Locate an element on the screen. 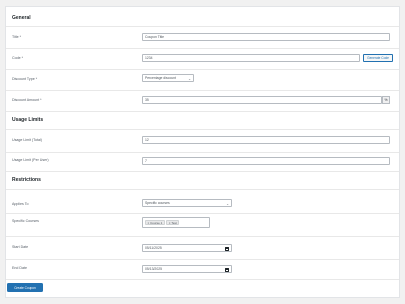 The width and height of the screenshot is (405, 304). specific-courses-multiselect: × Course 1 × Test is located at coordinates (176, 222).